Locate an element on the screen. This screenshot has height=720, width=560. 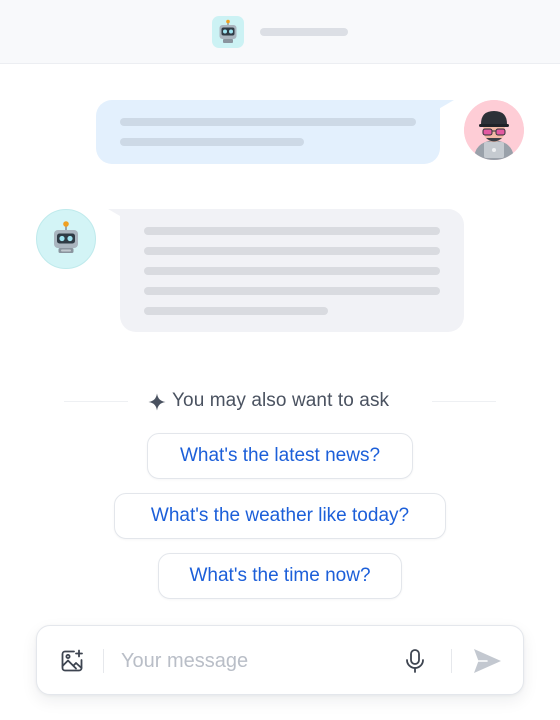
suggestions-title: You may also want to ask is located at coordinates (281, 400).